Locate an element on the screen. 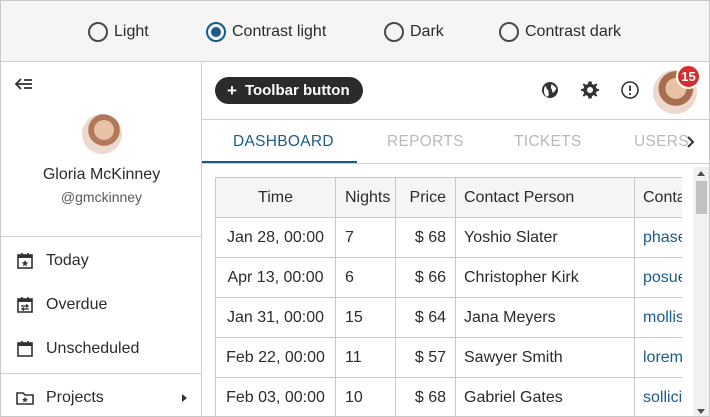 This screenshot has width=710, height=417. cell-nights: 10 is located at coordinates (365, 396).